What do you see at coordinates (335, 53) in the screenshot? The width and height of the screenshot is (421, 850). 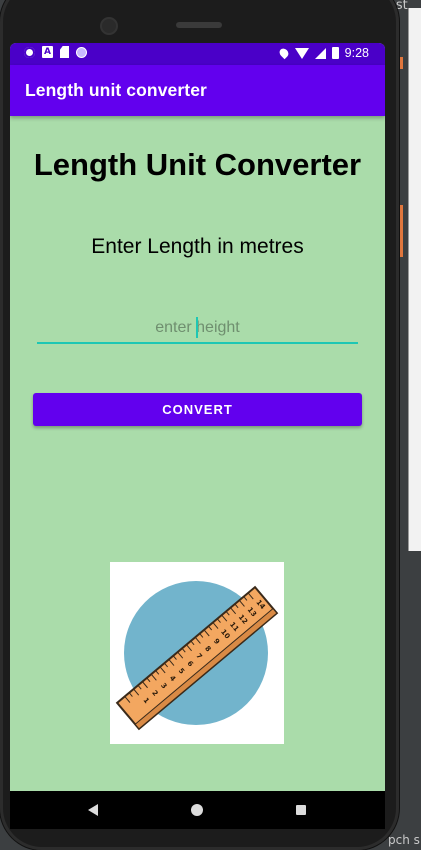 I see `battery-icon` at bounding box center [335, 53].